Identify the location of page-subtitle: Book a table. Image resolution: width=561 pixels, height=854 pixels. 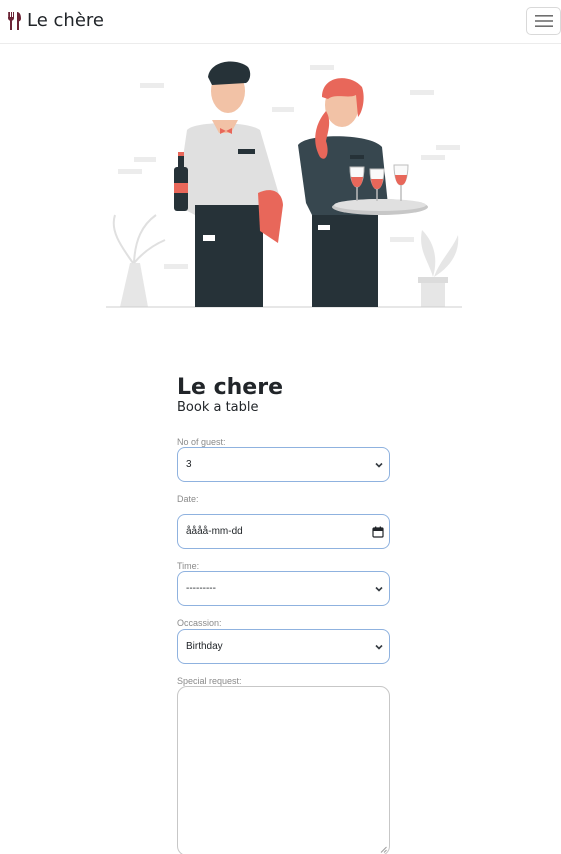
(218, 407).